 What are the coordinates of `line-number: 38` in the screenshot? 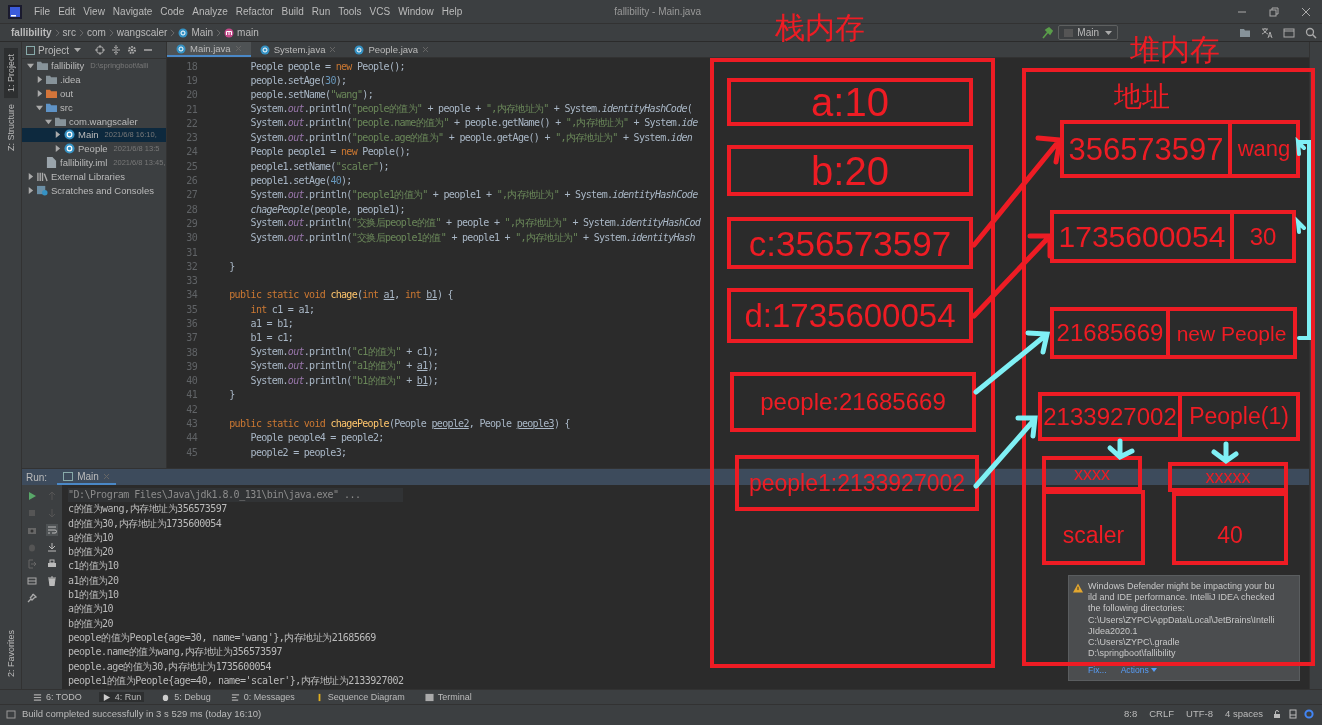 It's located at (191, 352).